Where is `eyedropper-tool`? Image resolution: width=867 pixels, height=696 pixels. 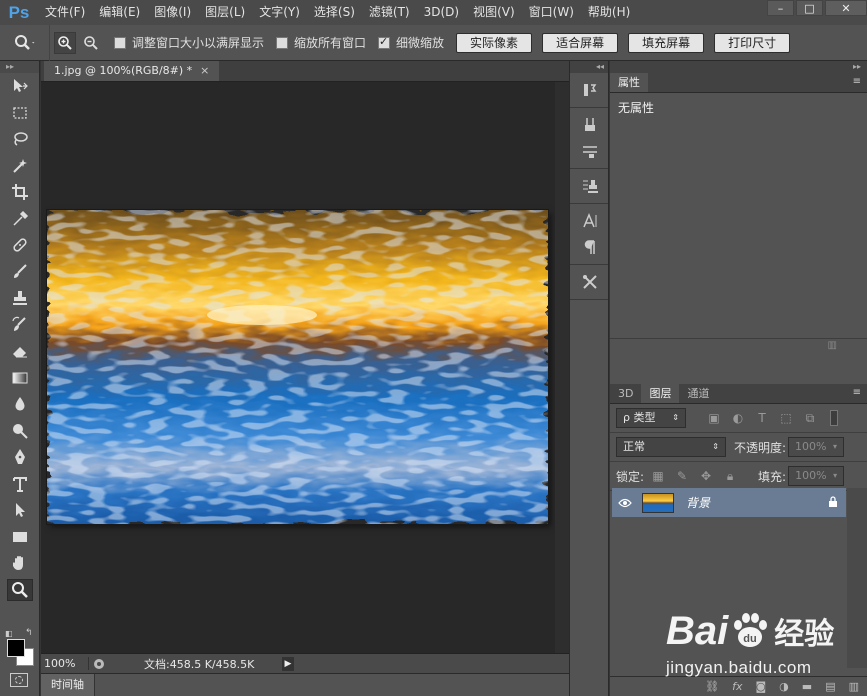 eyedropper-tool is located at coordinates (20, 219).